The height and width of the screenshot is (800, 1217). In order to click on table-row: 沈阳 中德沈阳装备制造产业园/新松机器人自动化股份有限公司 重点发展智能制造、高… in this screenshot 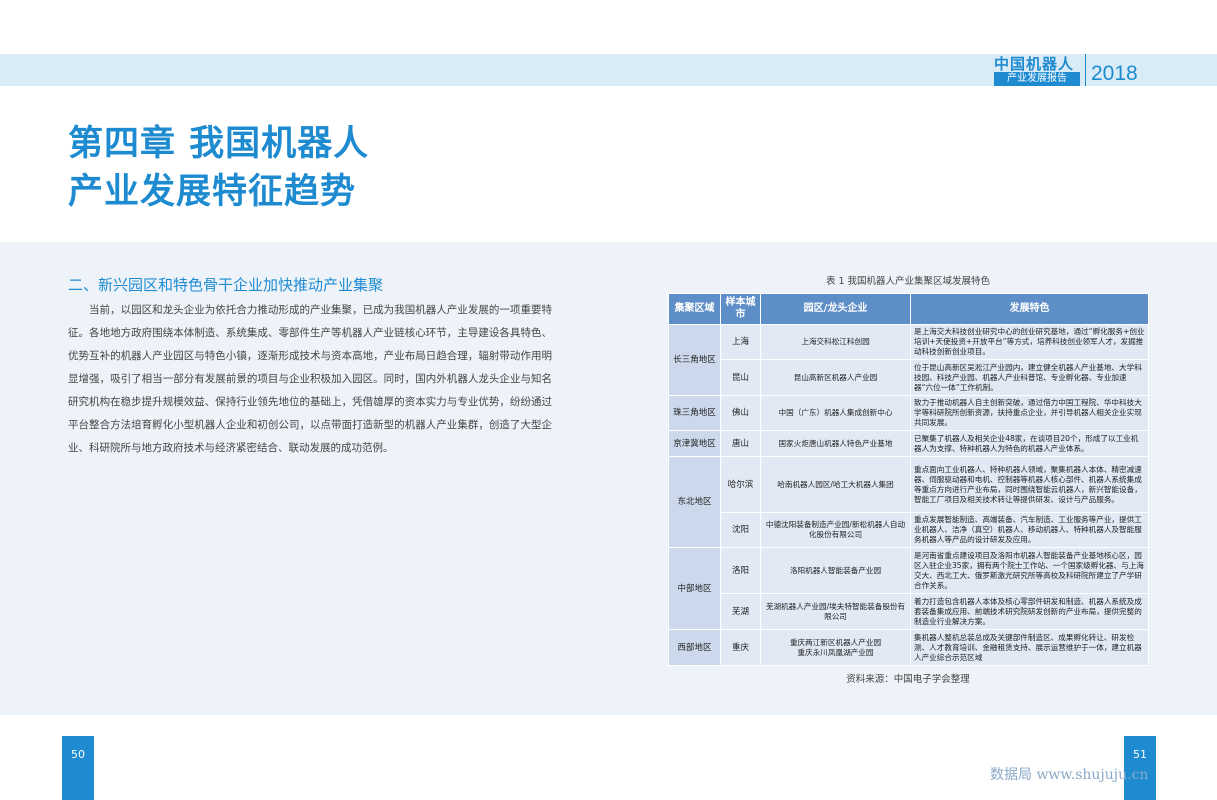, I will do `click(909, 530)`.